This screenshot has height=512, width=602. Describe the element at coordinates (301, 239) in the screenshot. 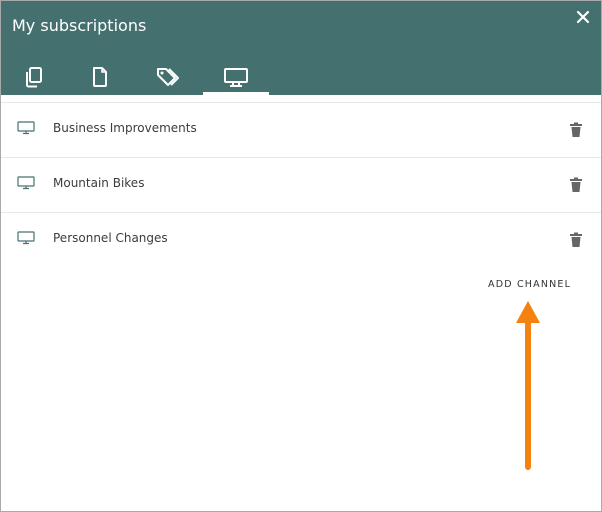

I see `list-item: Personnel Changes` at that location.